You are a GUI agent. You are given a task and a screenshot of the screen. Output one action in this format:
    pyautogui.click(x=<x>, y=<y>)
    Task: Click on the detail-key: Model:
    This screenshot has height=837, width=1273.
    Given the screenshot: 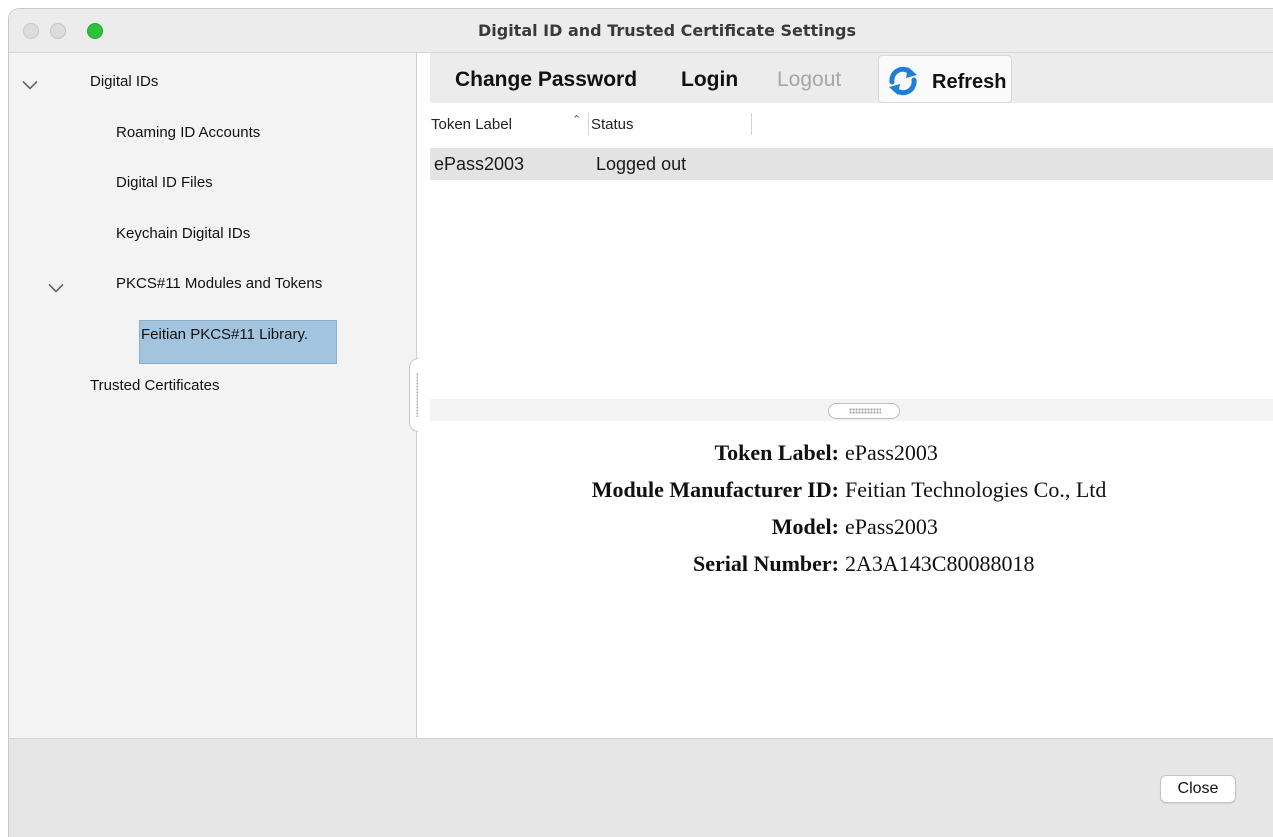 What is the action you would take?
    pyautogui.click(x=805, y=526)
    